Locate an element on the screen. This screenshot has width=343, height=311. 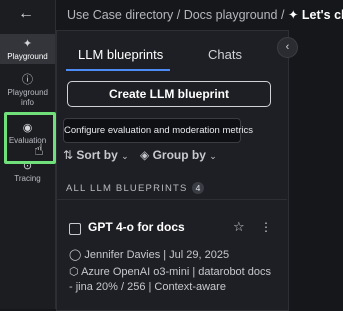
section-header: ALL LLM BLUEPRINTS 4 is located at coordinates (135, 188).